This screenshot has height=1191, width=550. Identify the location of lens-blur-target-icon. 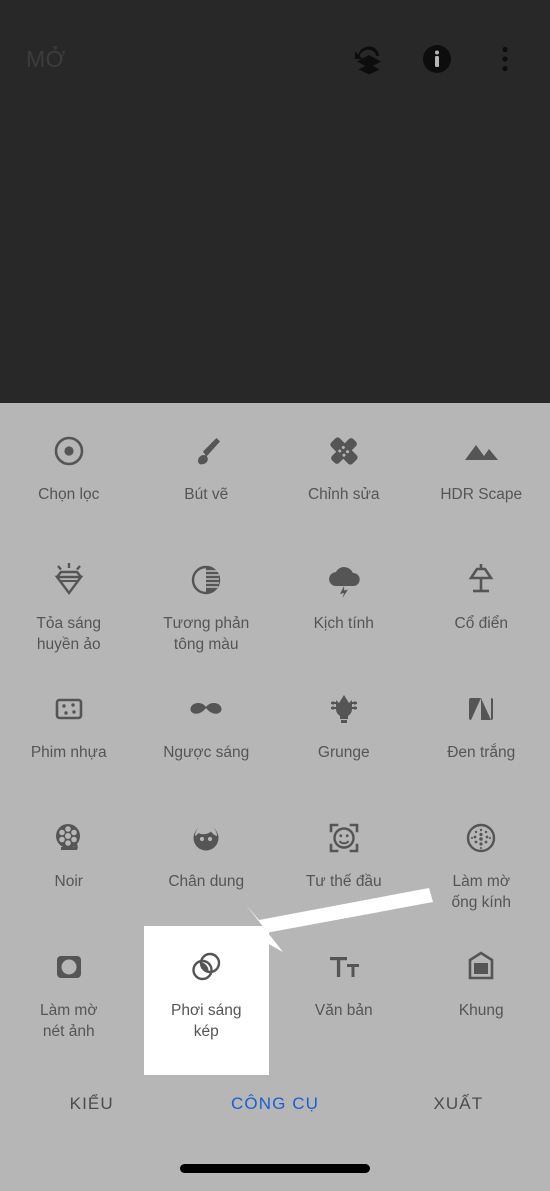
(69, 451).